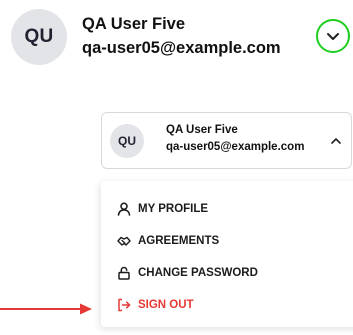 The image size is (353, 335). I want to click on account-menu-toggle-button, so click(333, 36).